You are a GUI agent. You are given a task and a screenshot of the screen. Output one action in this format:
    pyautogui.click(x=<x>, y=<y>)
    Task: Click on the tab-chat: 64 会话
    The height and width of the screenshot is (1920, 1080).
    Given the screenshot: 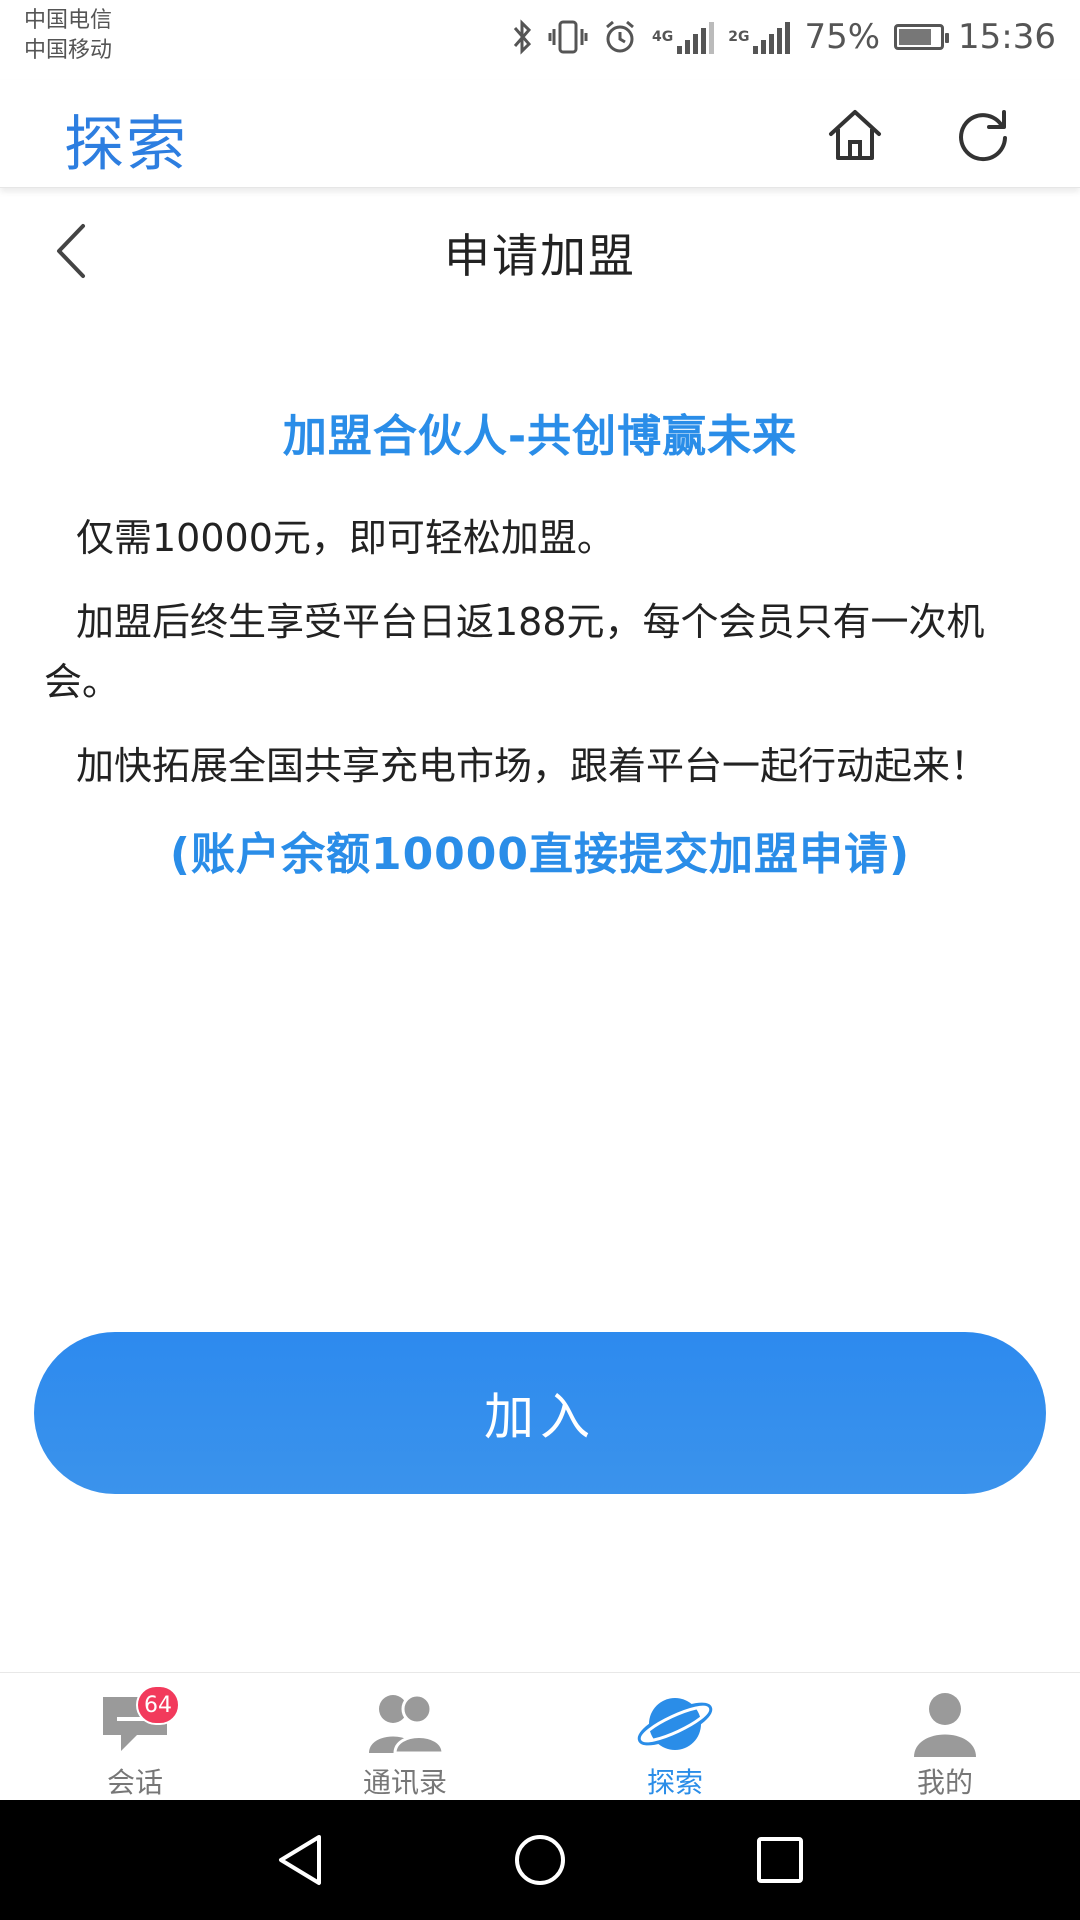 What is the action you would take?
    pyautogui.click(x=135, y=1736)
    